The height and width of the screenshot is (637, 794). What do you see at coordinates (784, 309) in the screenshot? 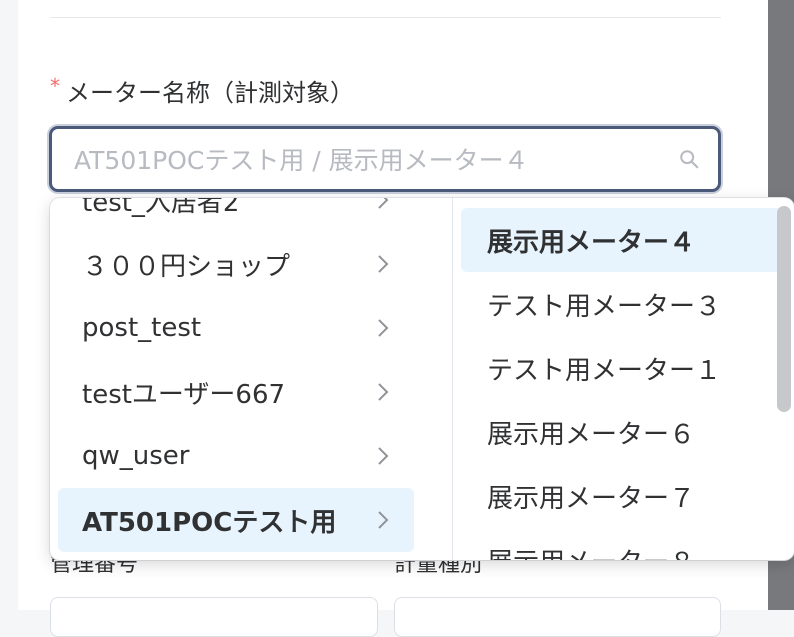
I see `menu-level2-scrollbar` at bounding box center [784, 309].